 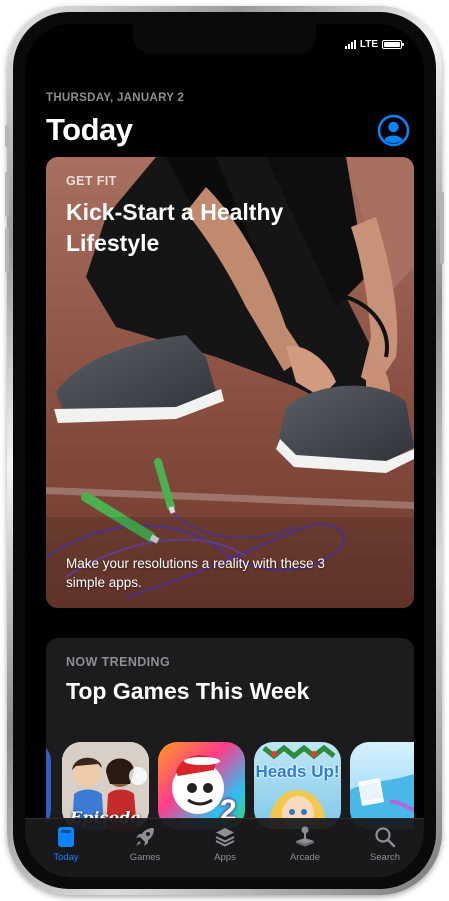 What do you see at coordinates (66, 848) in the screenshot?
I see `tab-today: Today` at bounding box center [66, 848].